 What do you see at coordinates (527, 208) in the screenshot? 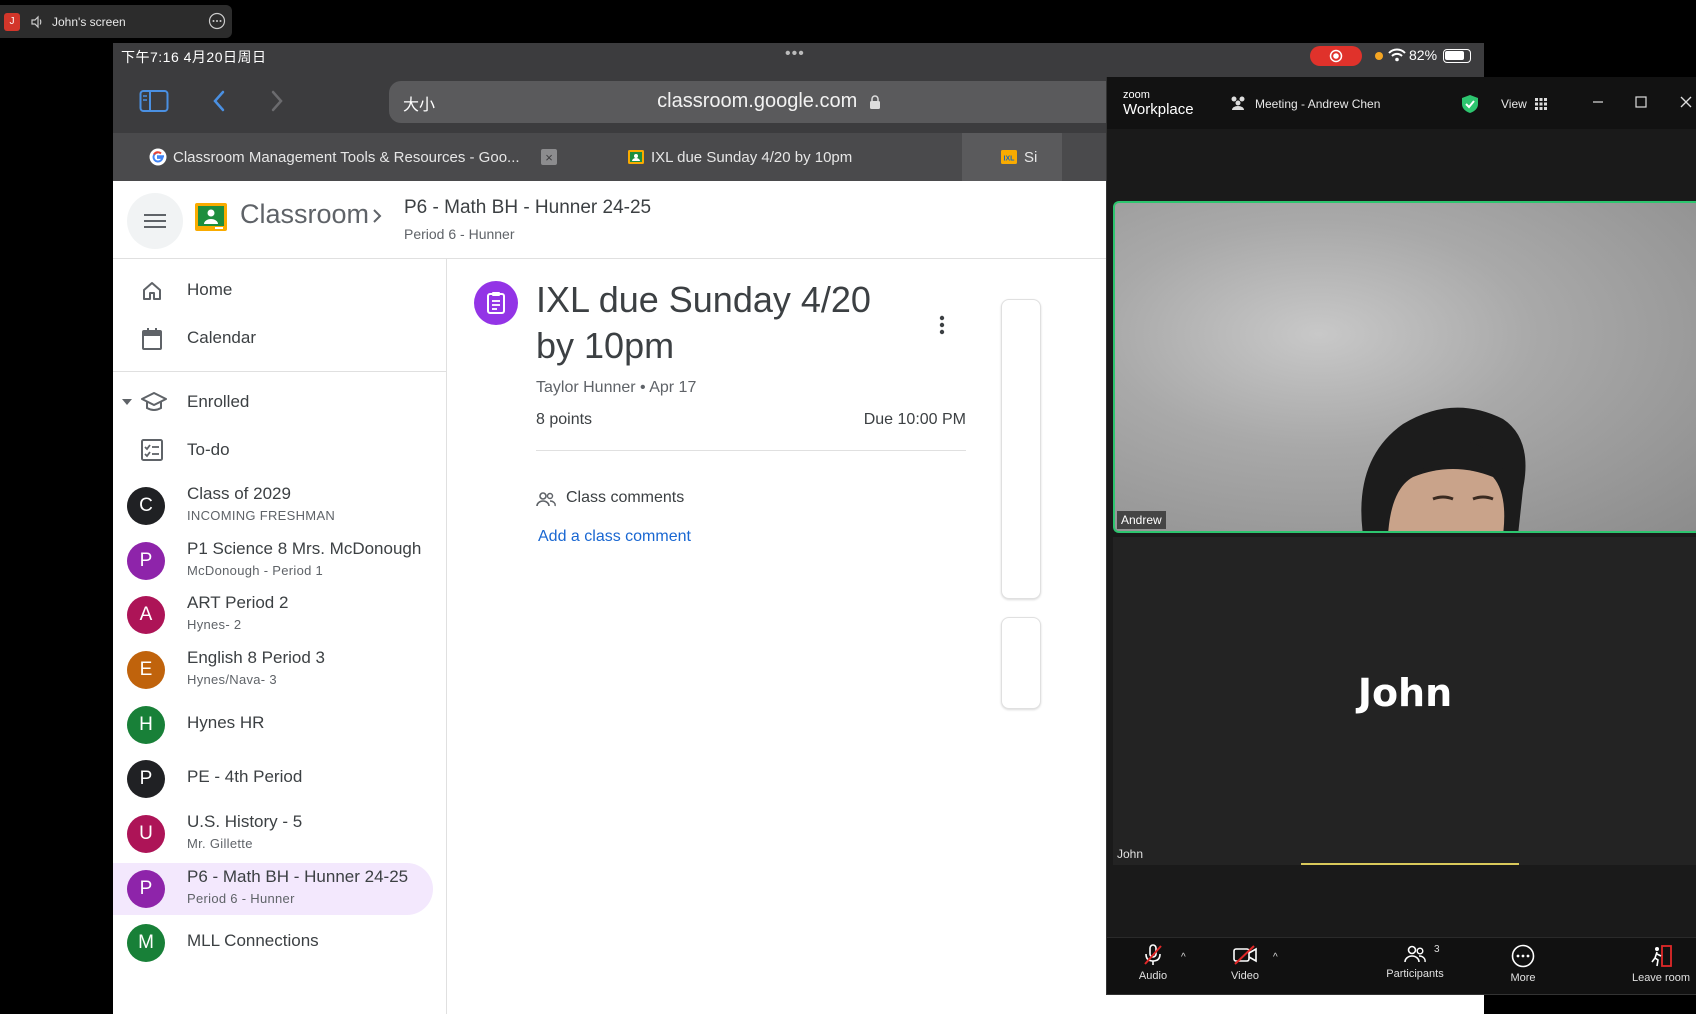
I see `breadcrumb-course-title: P6 - Math BH - Hunner 24-25` at bounding box center [527, 208].